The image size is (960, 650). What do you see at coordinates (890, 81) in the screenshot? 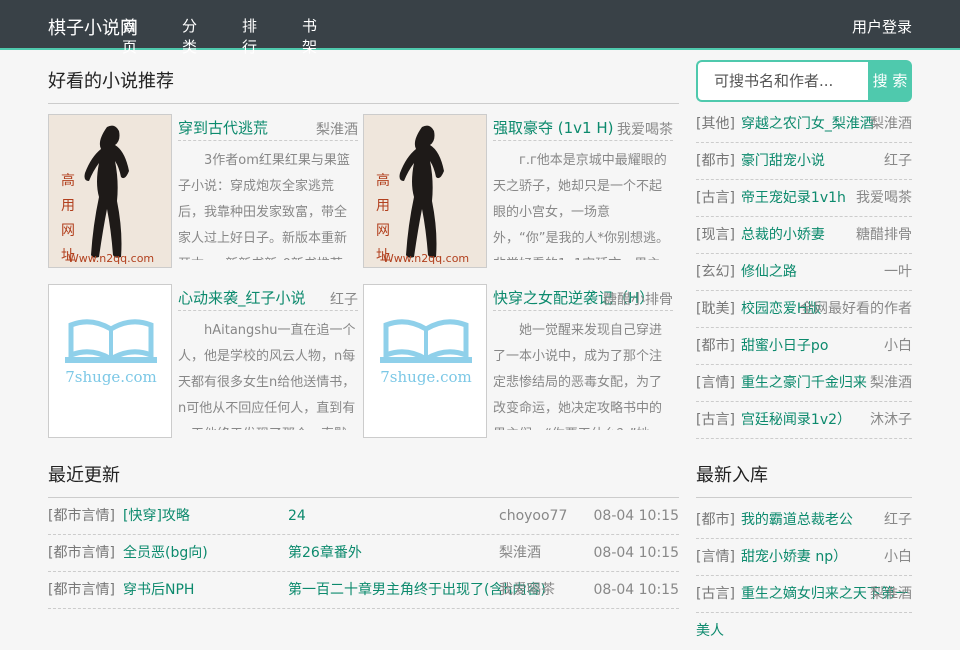
I see `search-button: 搜 索` at bounding box center [890, 81].